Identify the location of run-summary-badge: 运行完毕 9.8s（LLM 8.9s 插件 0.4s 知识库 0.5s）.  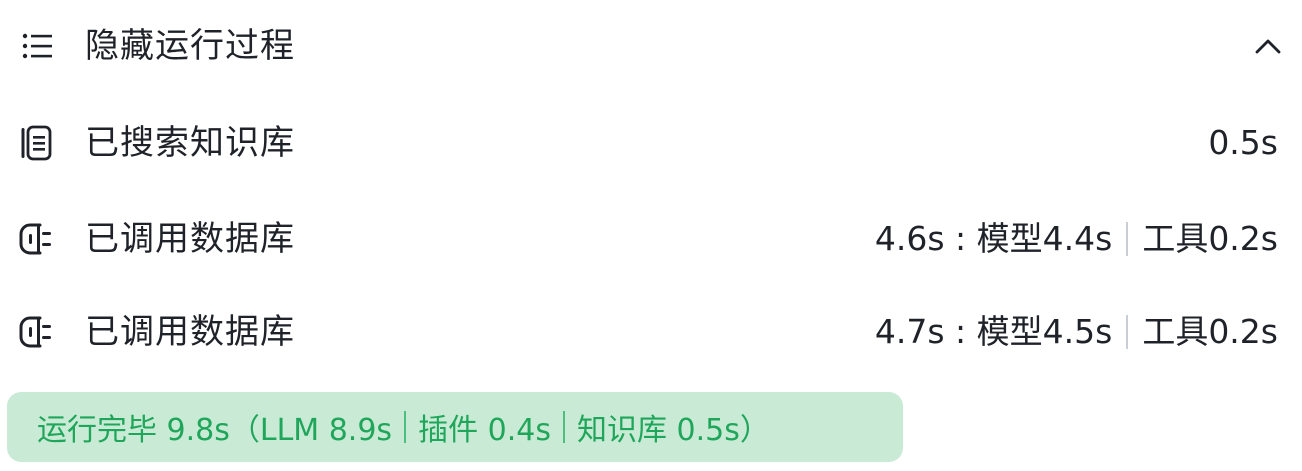
(455, 427).